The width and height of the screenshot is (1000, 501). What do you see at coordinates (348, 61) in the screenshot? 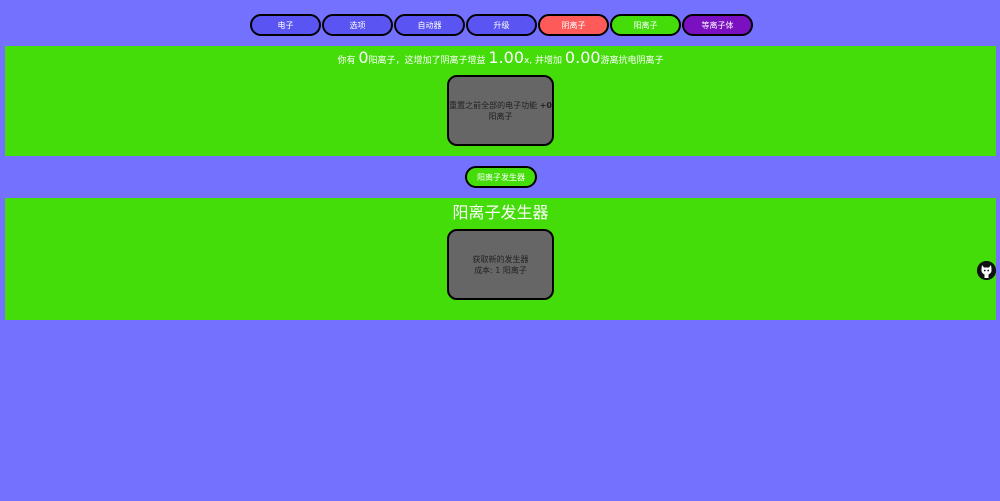
I see `stats-prefix: 你有` at bounding box center [348, 61].